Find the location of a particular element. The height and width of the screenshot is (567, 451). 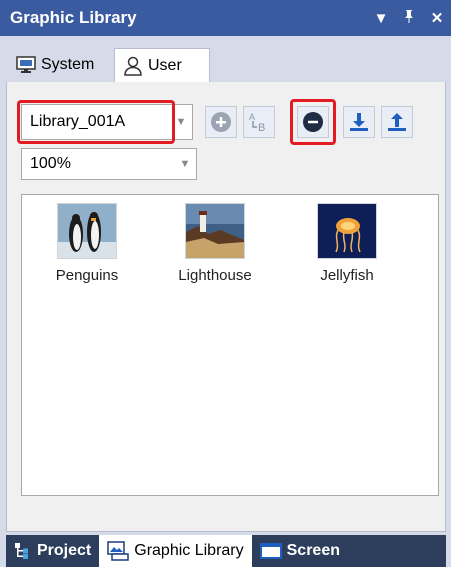

rename-icon: A B is located at coordinates (257, 123).